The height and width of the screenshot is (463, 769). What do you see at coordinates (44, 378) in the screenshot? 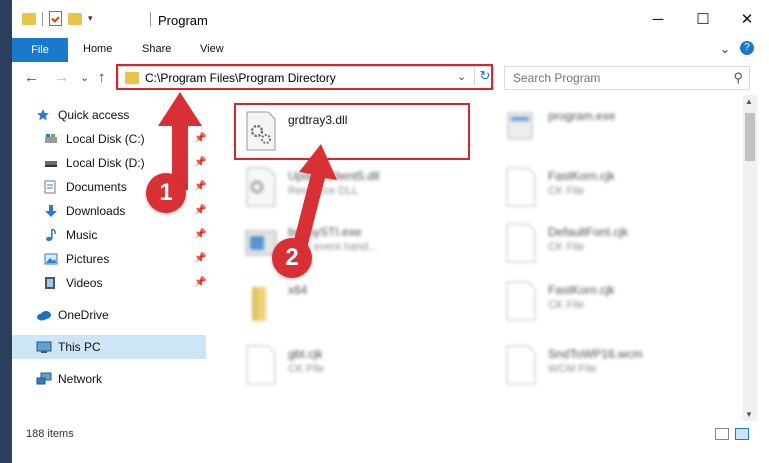
I see `network-icon` at bounding box center [44, 378].